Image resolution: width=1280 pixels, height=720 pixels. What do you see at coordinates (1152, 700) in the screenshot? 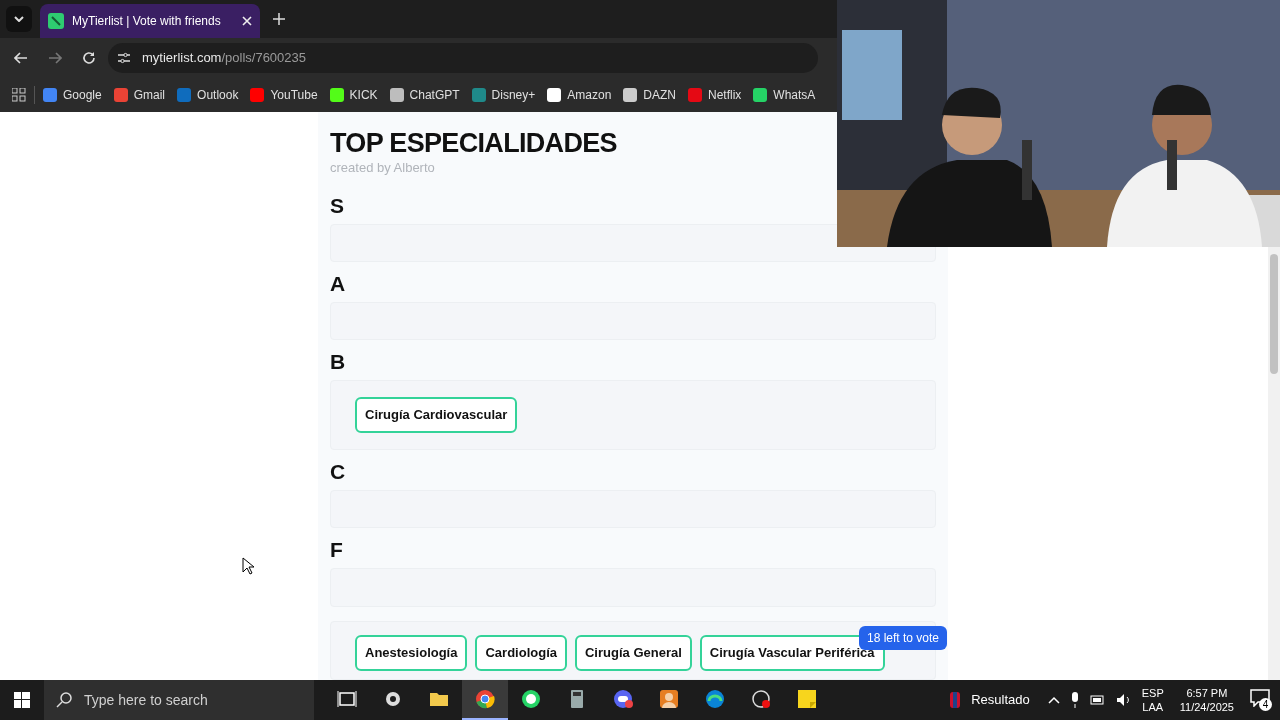
I see `language-indicator: ESP LAA` at bounding box center [1152, 700].